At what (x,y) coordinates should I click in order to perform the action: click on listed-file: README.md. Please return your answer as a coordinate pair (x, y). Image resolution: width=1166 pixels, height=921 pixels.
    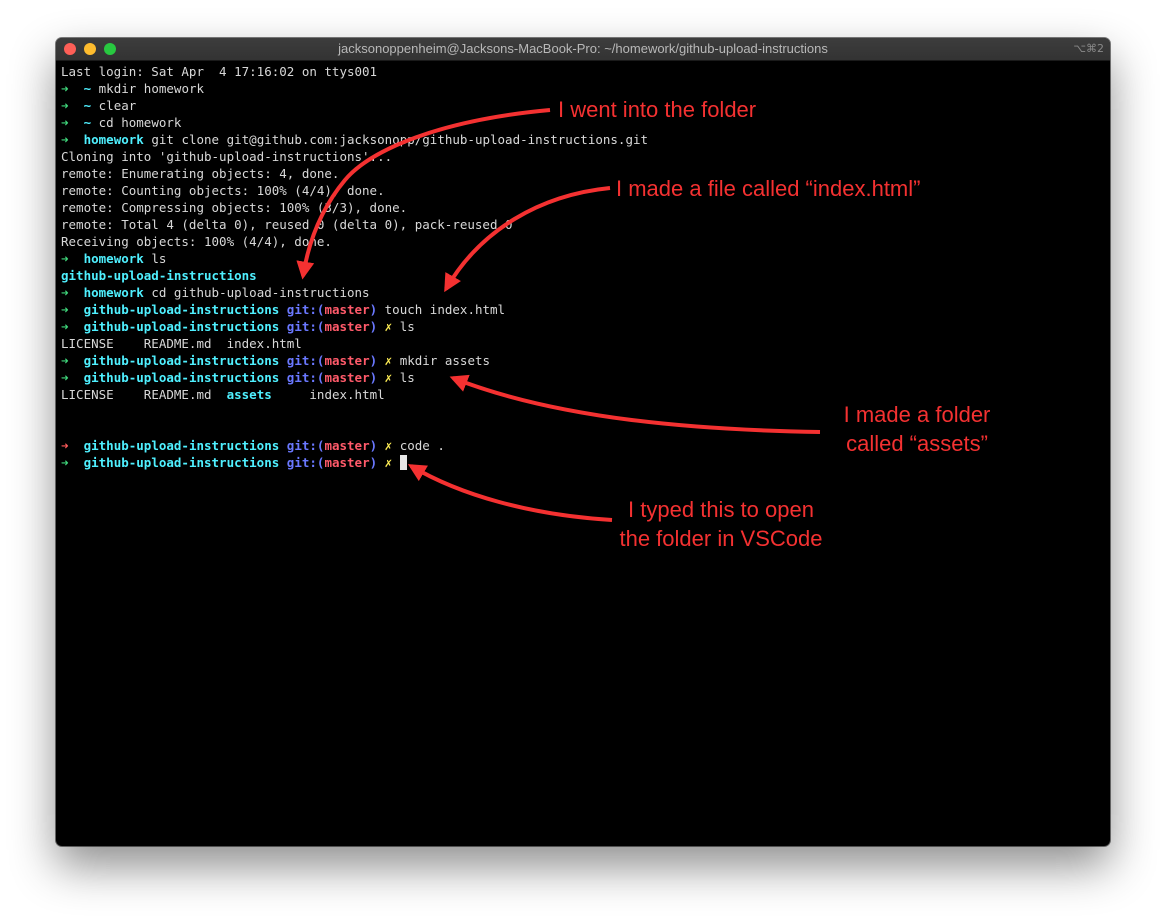
    Looking at the image, I should click on (177, 394).